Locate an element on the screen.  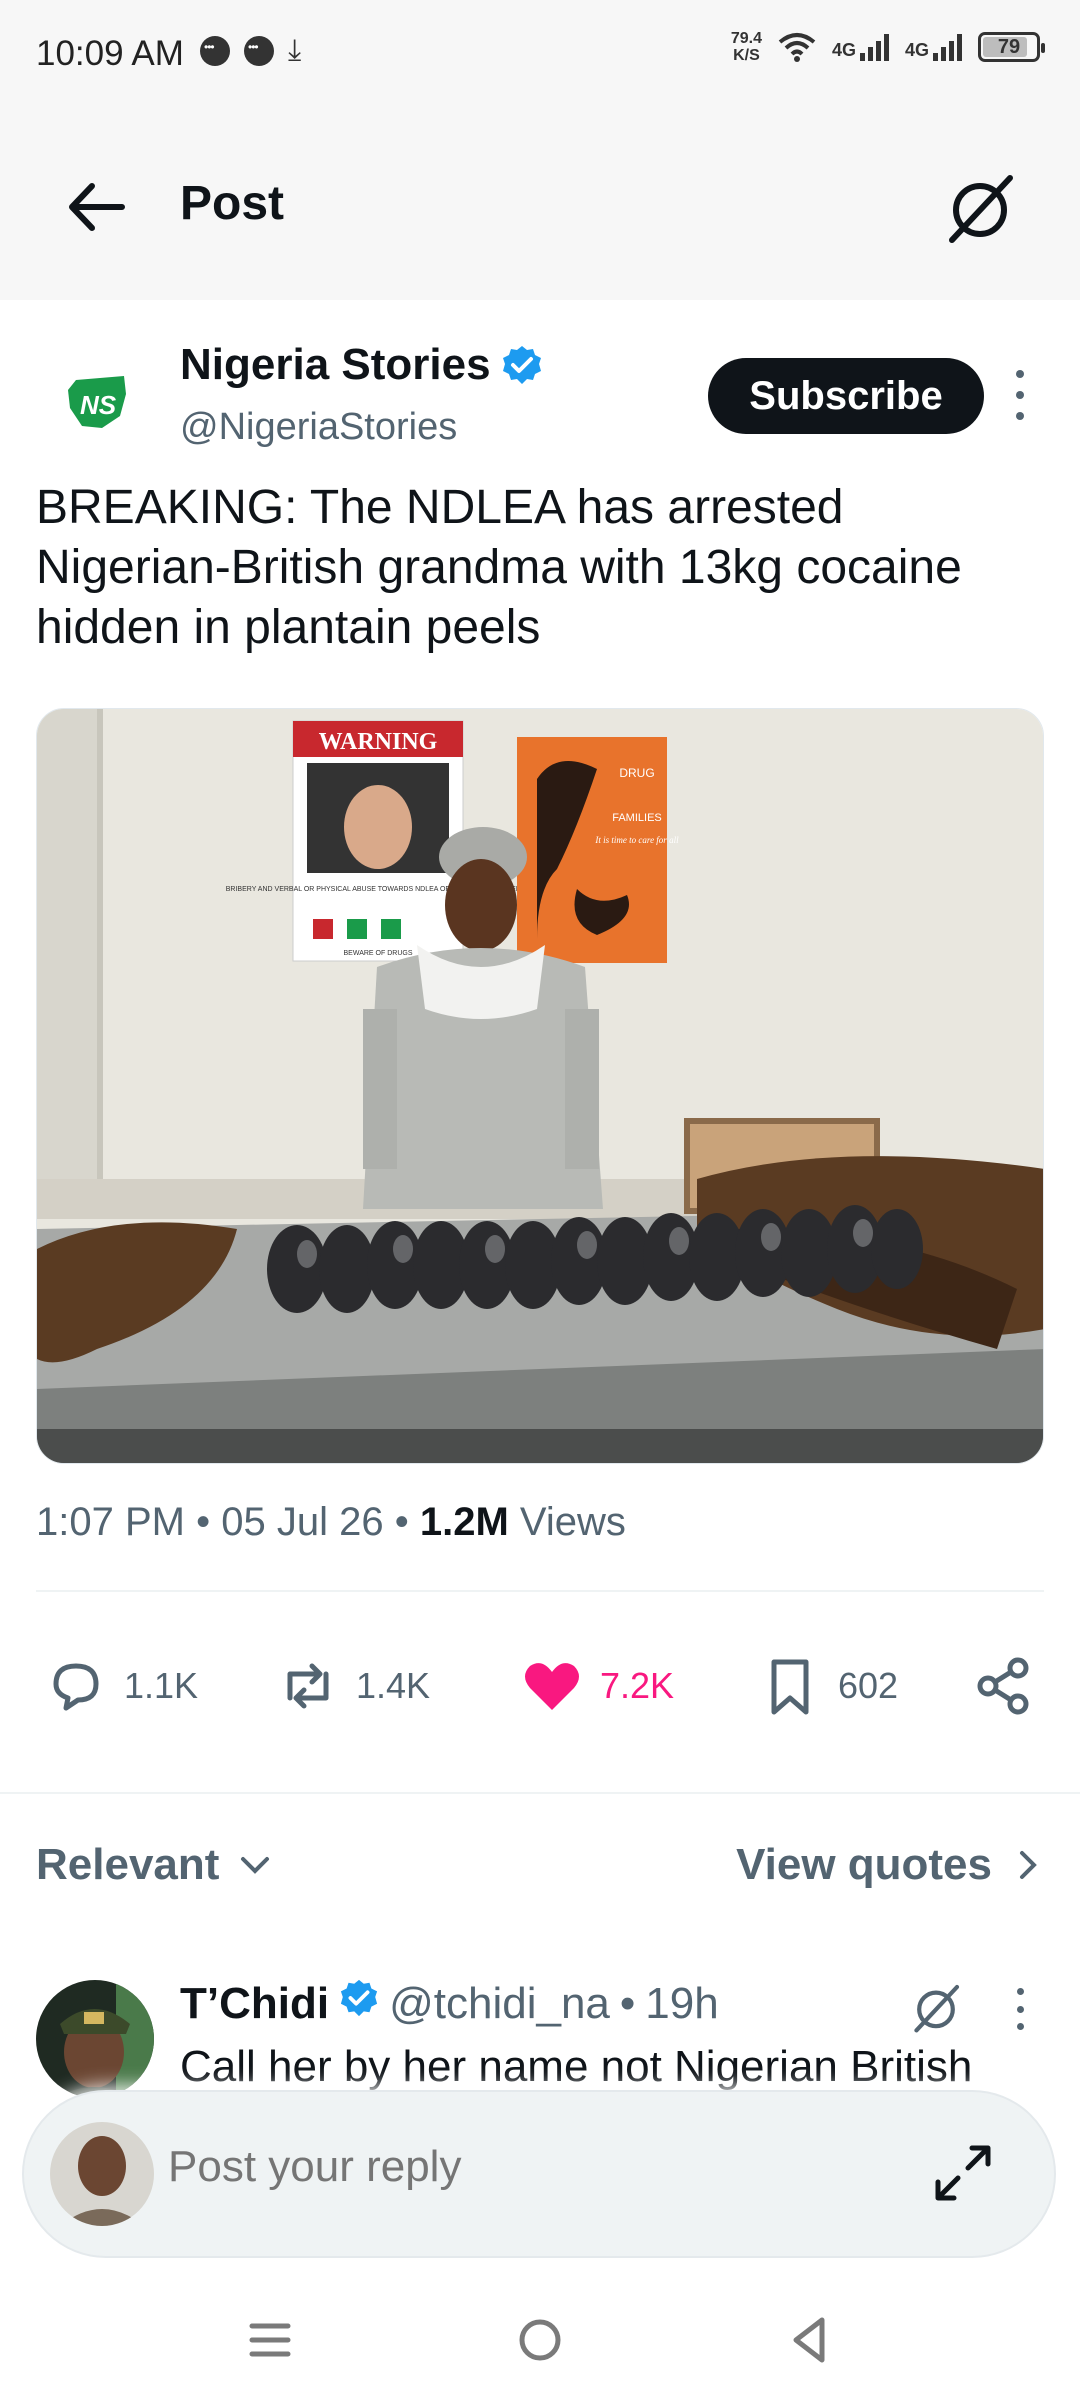
views-count: 1.2M is located at coordinates (464, 1522).